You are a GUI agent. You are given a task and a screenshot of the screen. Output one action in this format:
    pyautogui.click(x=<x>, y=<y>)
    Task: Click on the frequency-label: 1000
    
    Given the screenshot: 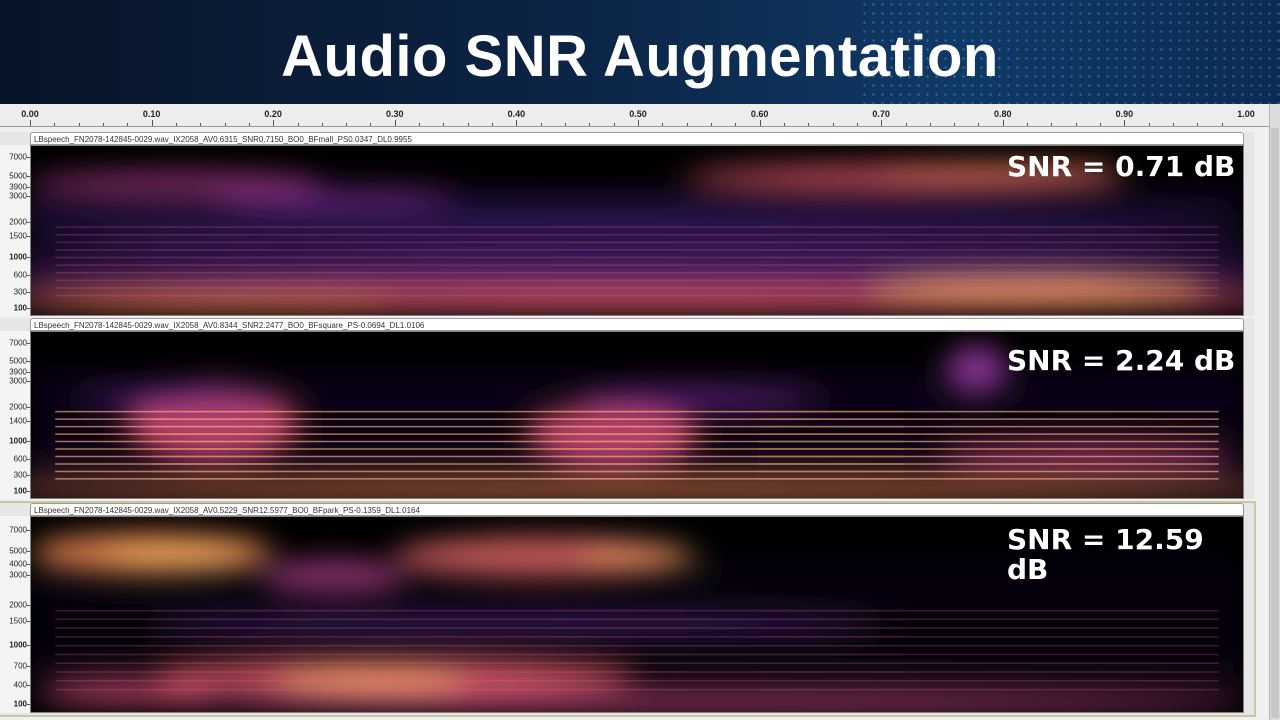 What is the action you would take?
    pyautogui.click(x=18, y=441)
    